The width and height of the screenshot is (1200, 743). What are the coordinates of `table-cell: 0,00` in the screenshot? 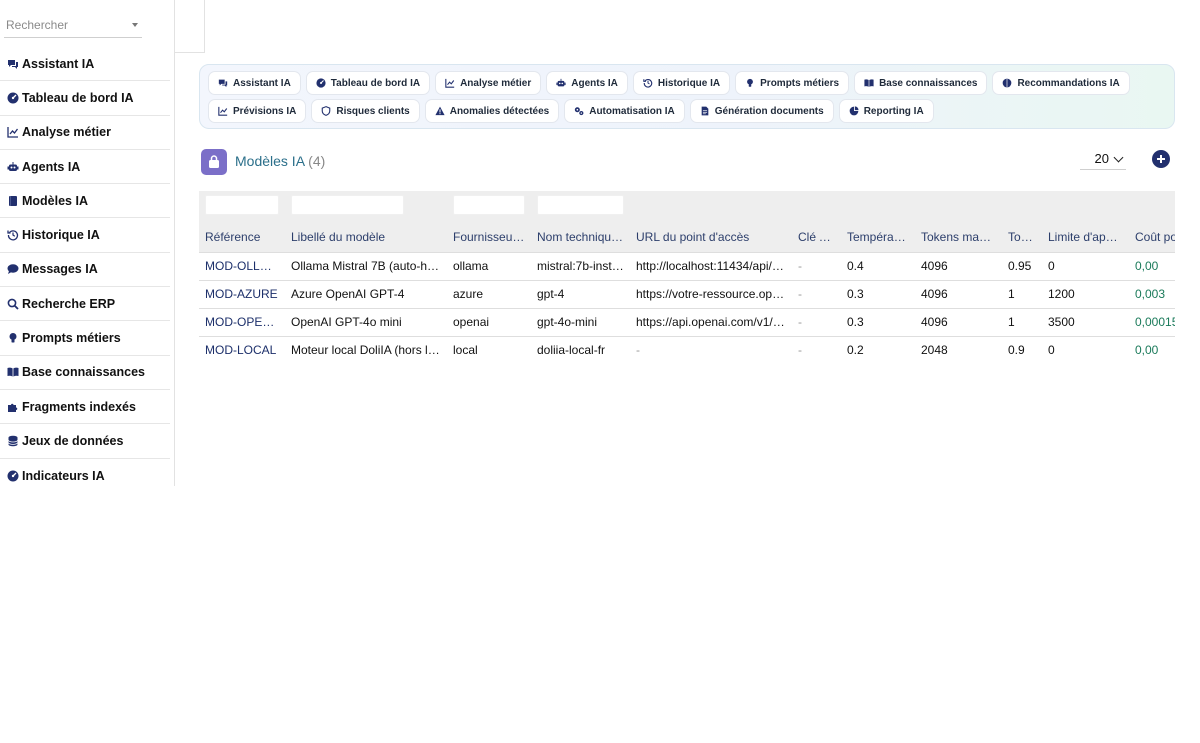 It's located at (1152, 266).